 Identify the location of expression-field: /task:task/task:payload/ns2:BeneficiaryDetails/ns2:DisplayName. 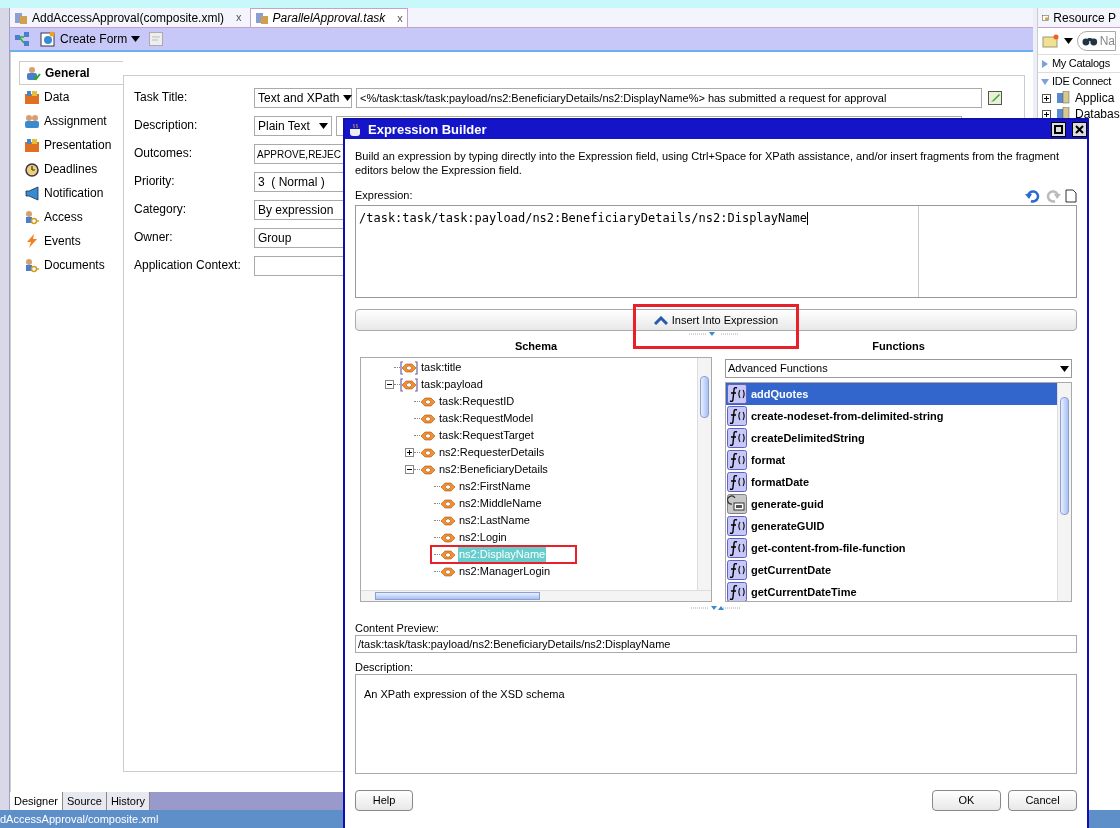
(716, 251).